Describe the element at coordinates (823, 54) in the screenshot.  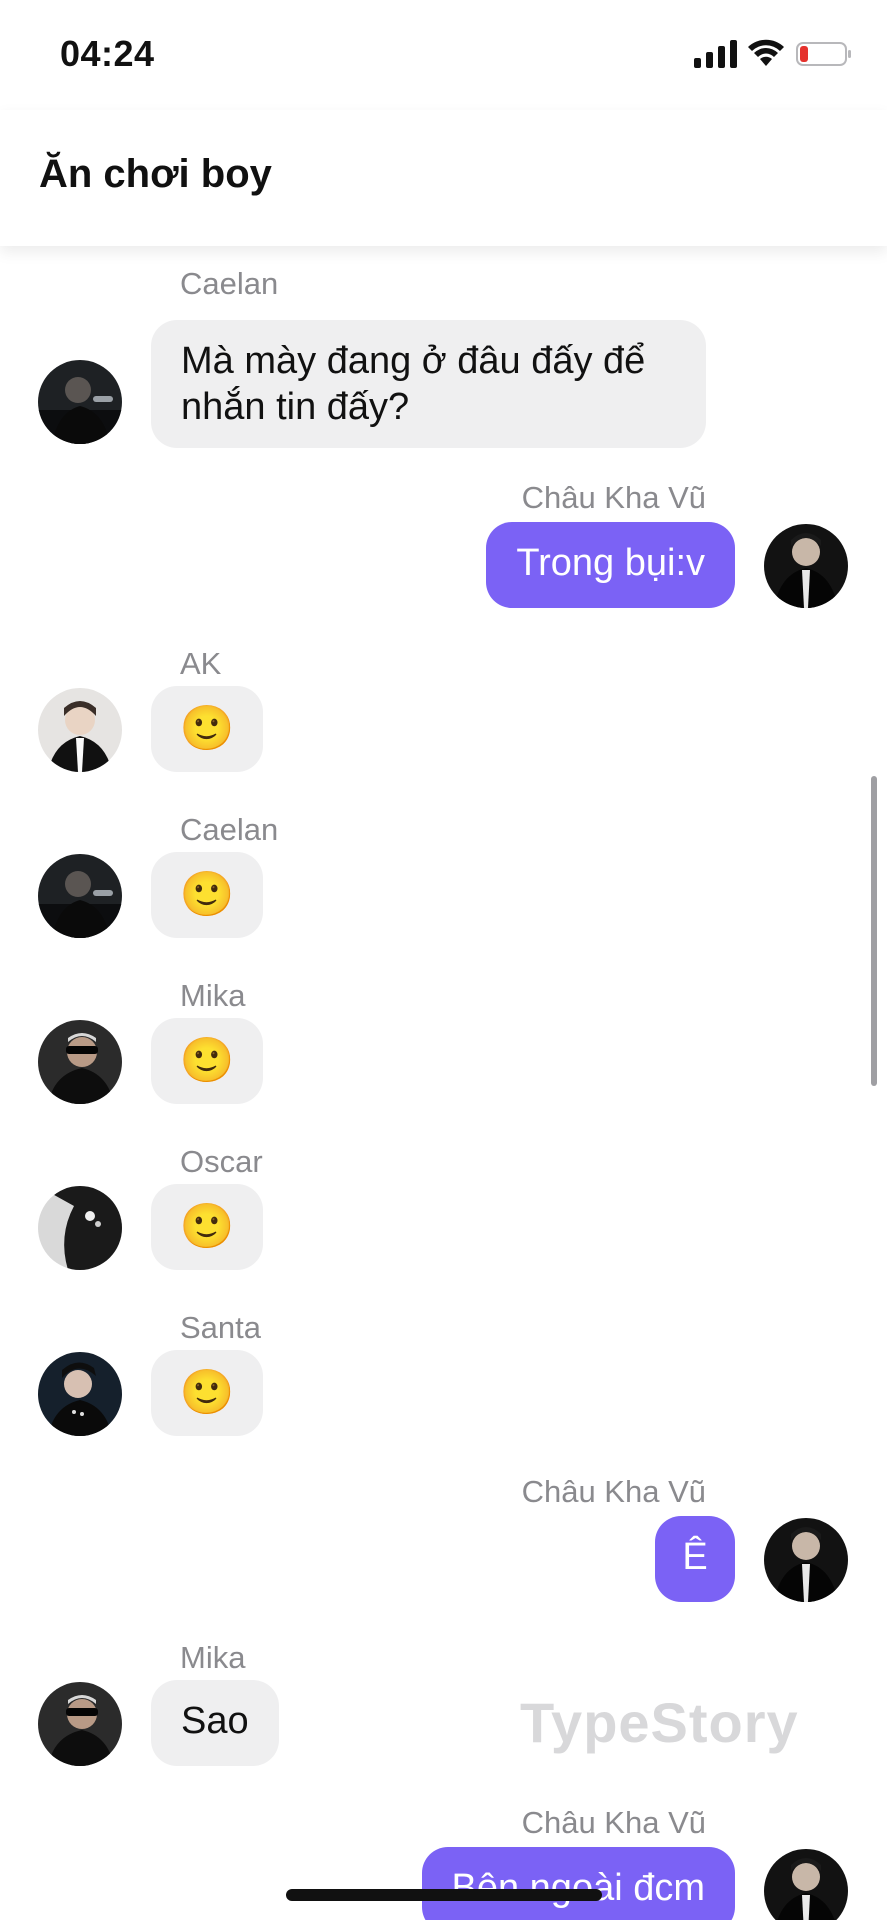
I see `battery-low-icon` at that location.